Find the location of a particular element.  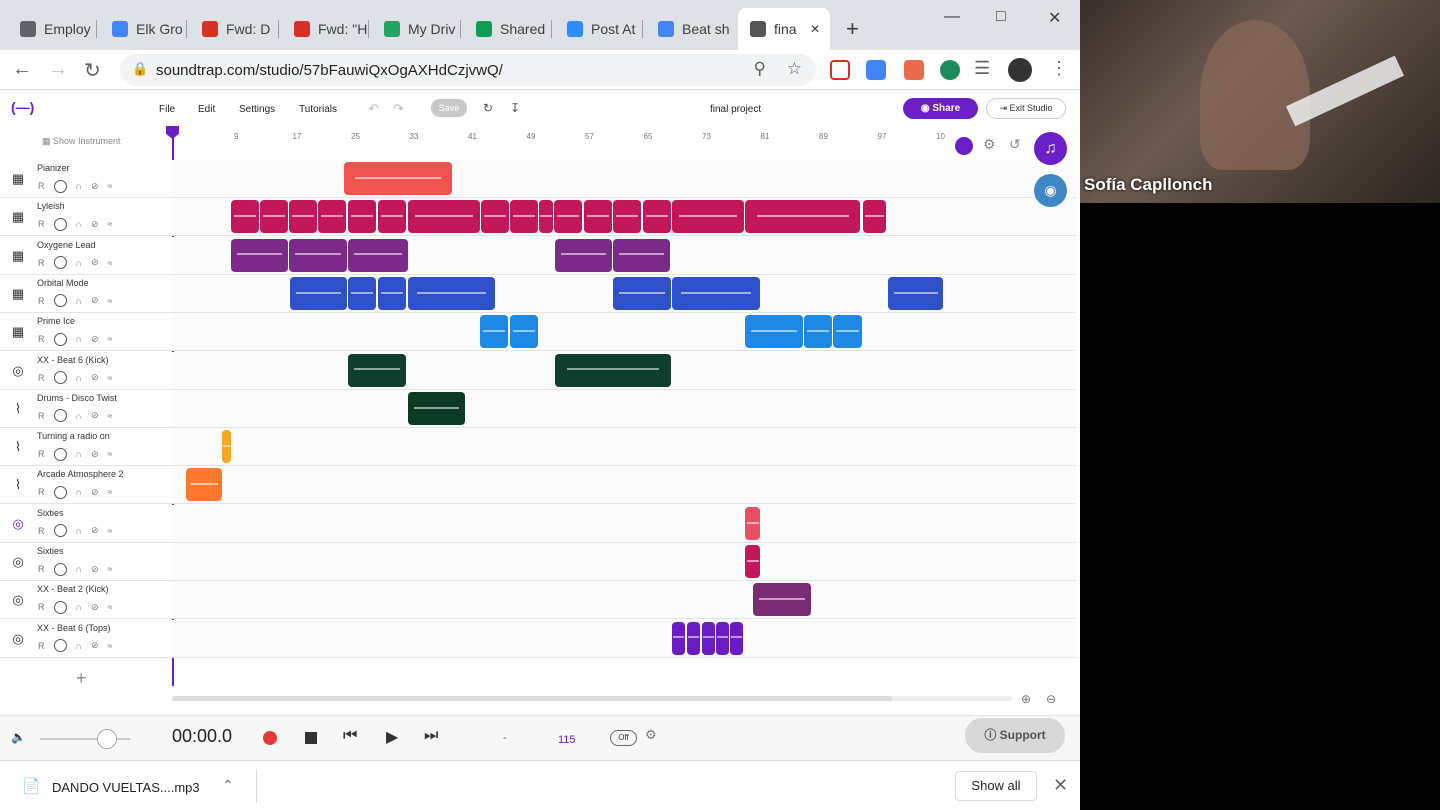

tab-fwd-h: Fwd: "H is located at coordinates (327, 29).